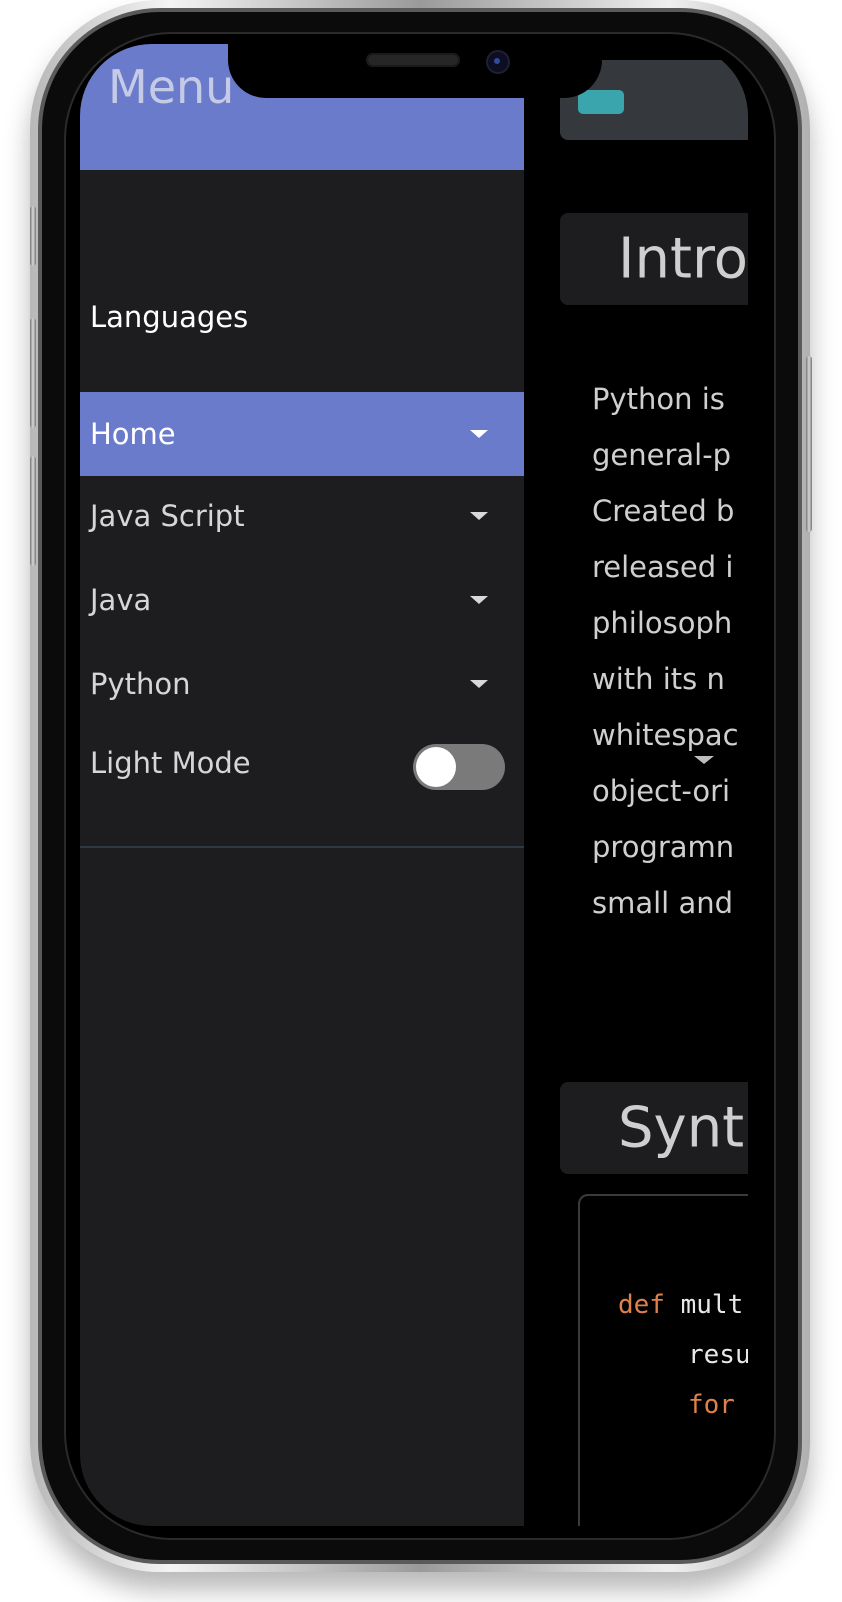 The width and height of the screenshot is (842, 1602). I want to click on light-mode-toggle, so click(459, 767).